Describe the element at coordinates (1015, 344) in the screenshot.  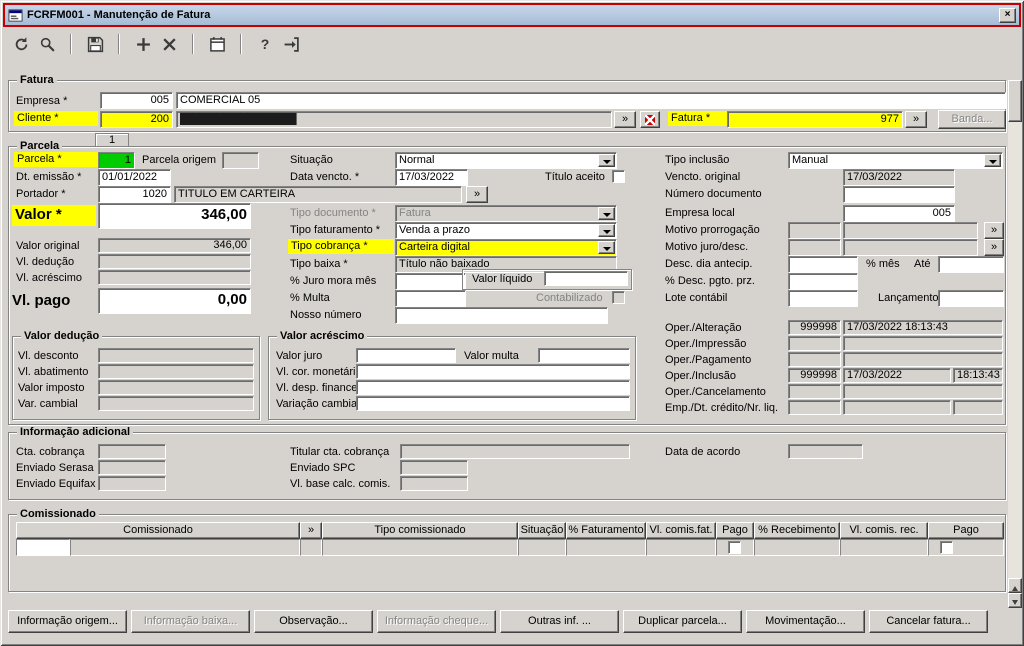
I see `vertical-scrollbar` at that location.